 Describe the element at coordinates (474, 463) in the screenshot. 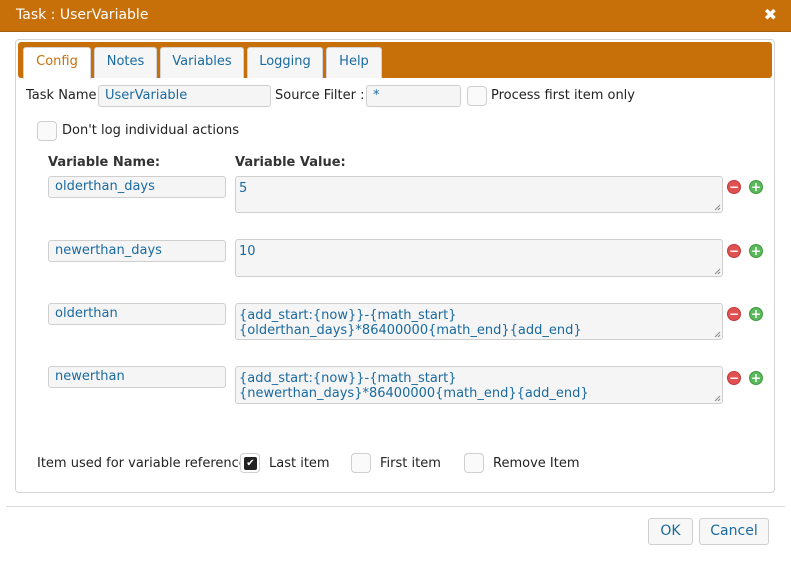

I see `remove-item-checkbox` at that location.